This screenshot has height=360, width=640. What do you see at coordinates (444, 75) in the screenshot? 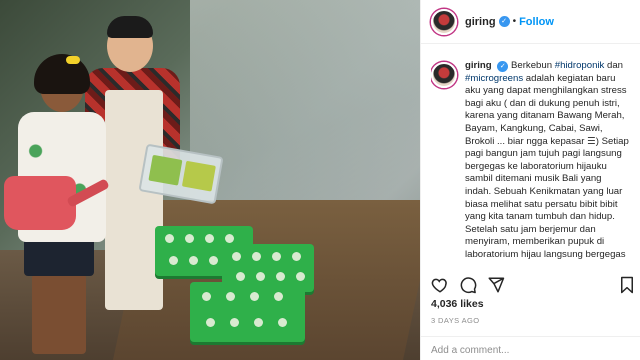
I see `caption-avatar` at bounding box center [444, 75].